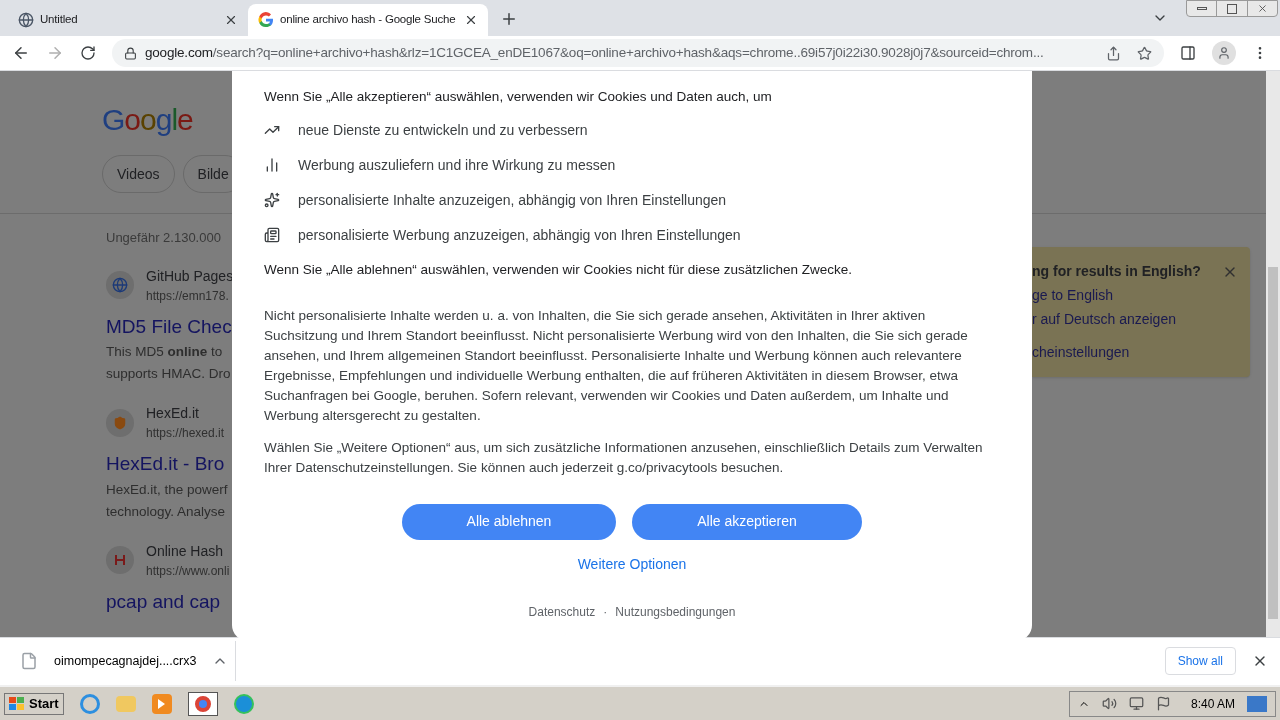 The height and width of the screenshot is (720, 1280). What do you see at coordinates (59, 20) in the screenshot?
I see `tab-title: Untitled` at bounding box center [59, 20].